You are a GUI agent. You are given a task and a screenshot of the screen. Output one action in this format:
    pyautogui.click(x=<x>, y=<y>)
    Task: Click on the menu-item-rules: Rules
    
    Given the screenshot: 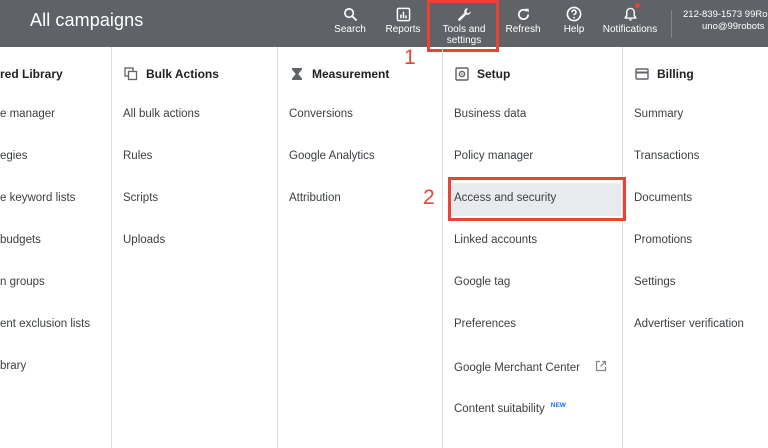 What is the action you would take?
    pyautogui.click(x=137, y=156)
    